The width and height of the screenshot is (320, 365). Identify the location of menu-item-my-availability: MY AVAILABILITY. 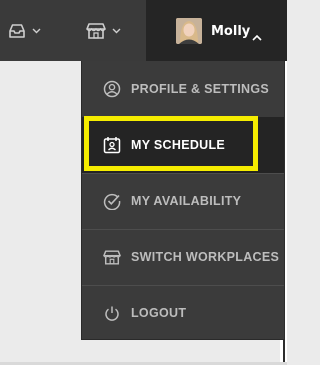
(183, 201).